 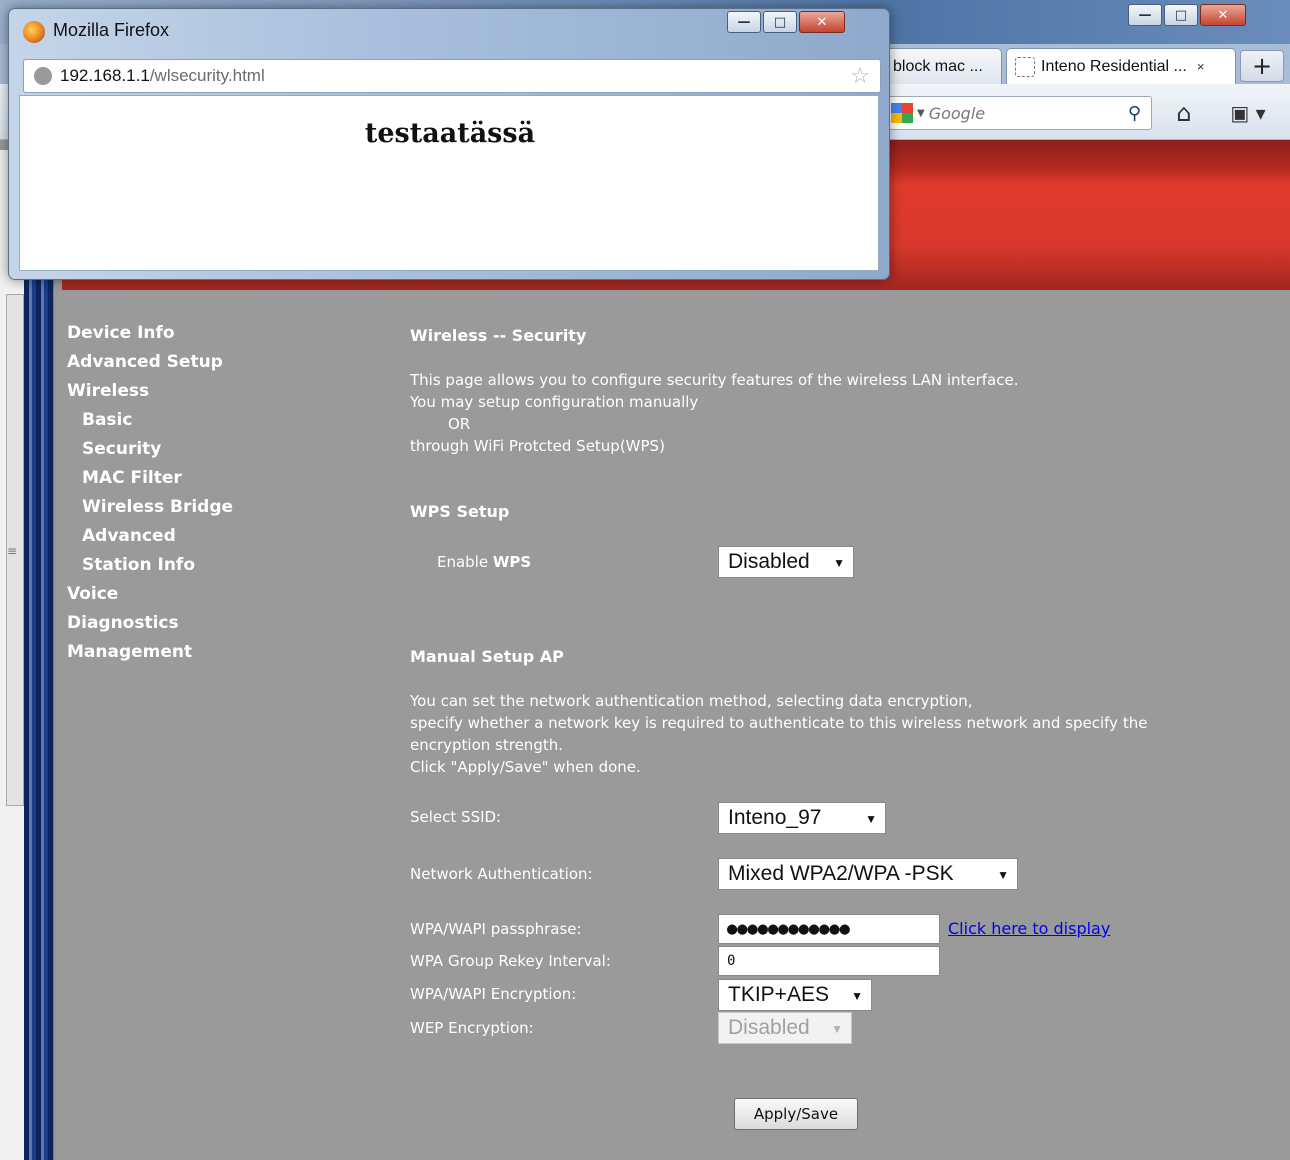 What do you see at coordinates (1248, 113) in the screenshot?
I see `bookmarks-menu-icon: ▣ ▾` at bounding box center [1248, 113].